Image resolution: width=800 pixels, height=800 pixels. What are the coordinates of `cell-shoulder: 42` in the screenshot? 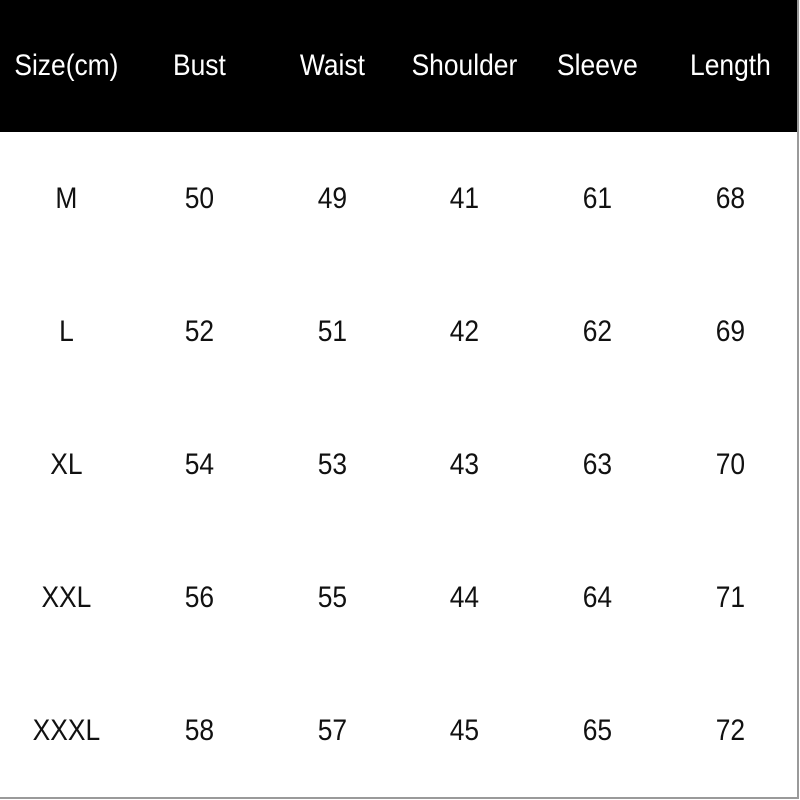 It's located at (465, 331).